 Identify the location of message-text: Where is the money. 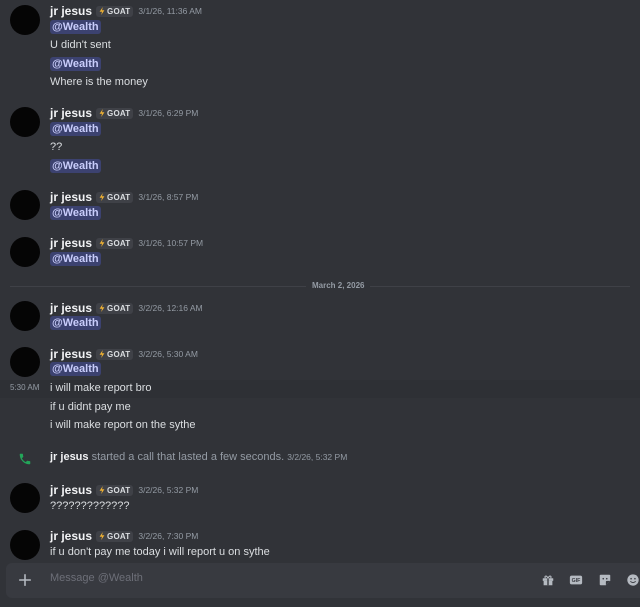
(99, 82).